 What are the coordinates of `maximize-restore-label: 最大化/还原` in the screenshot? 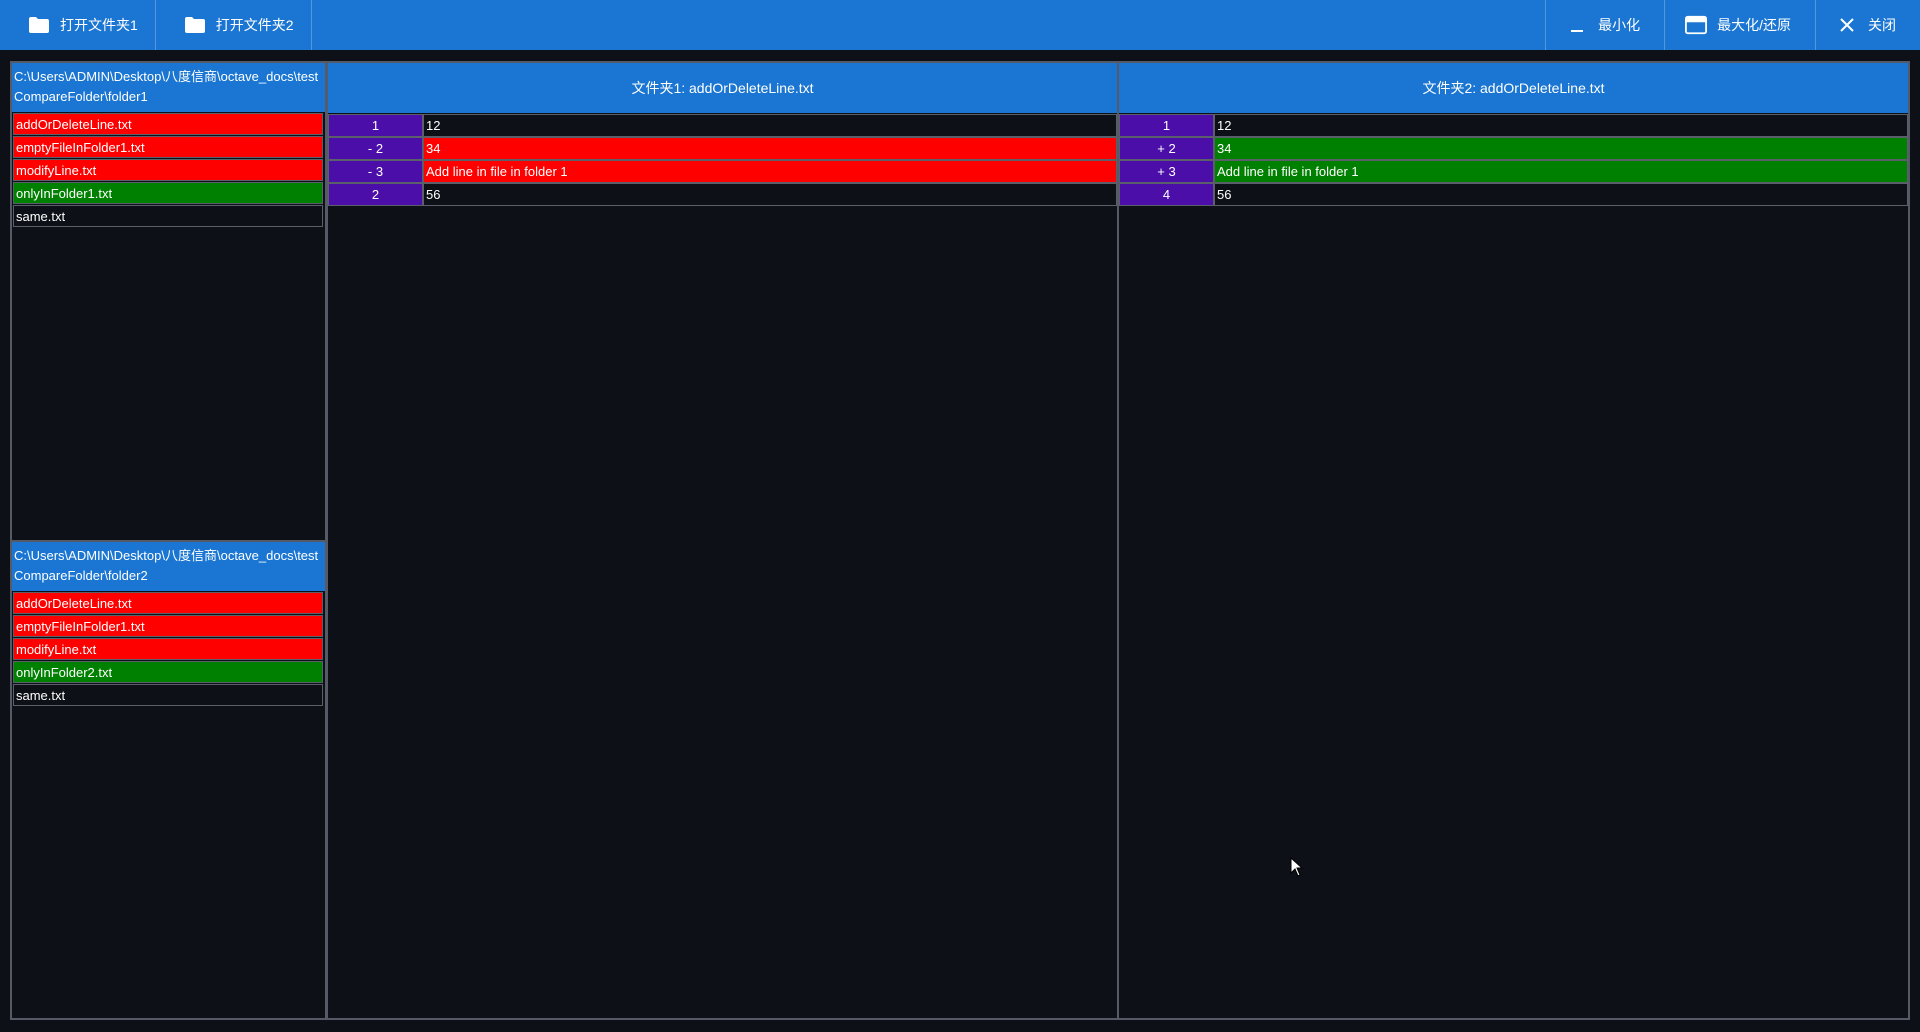 It's located at (1754, 25).